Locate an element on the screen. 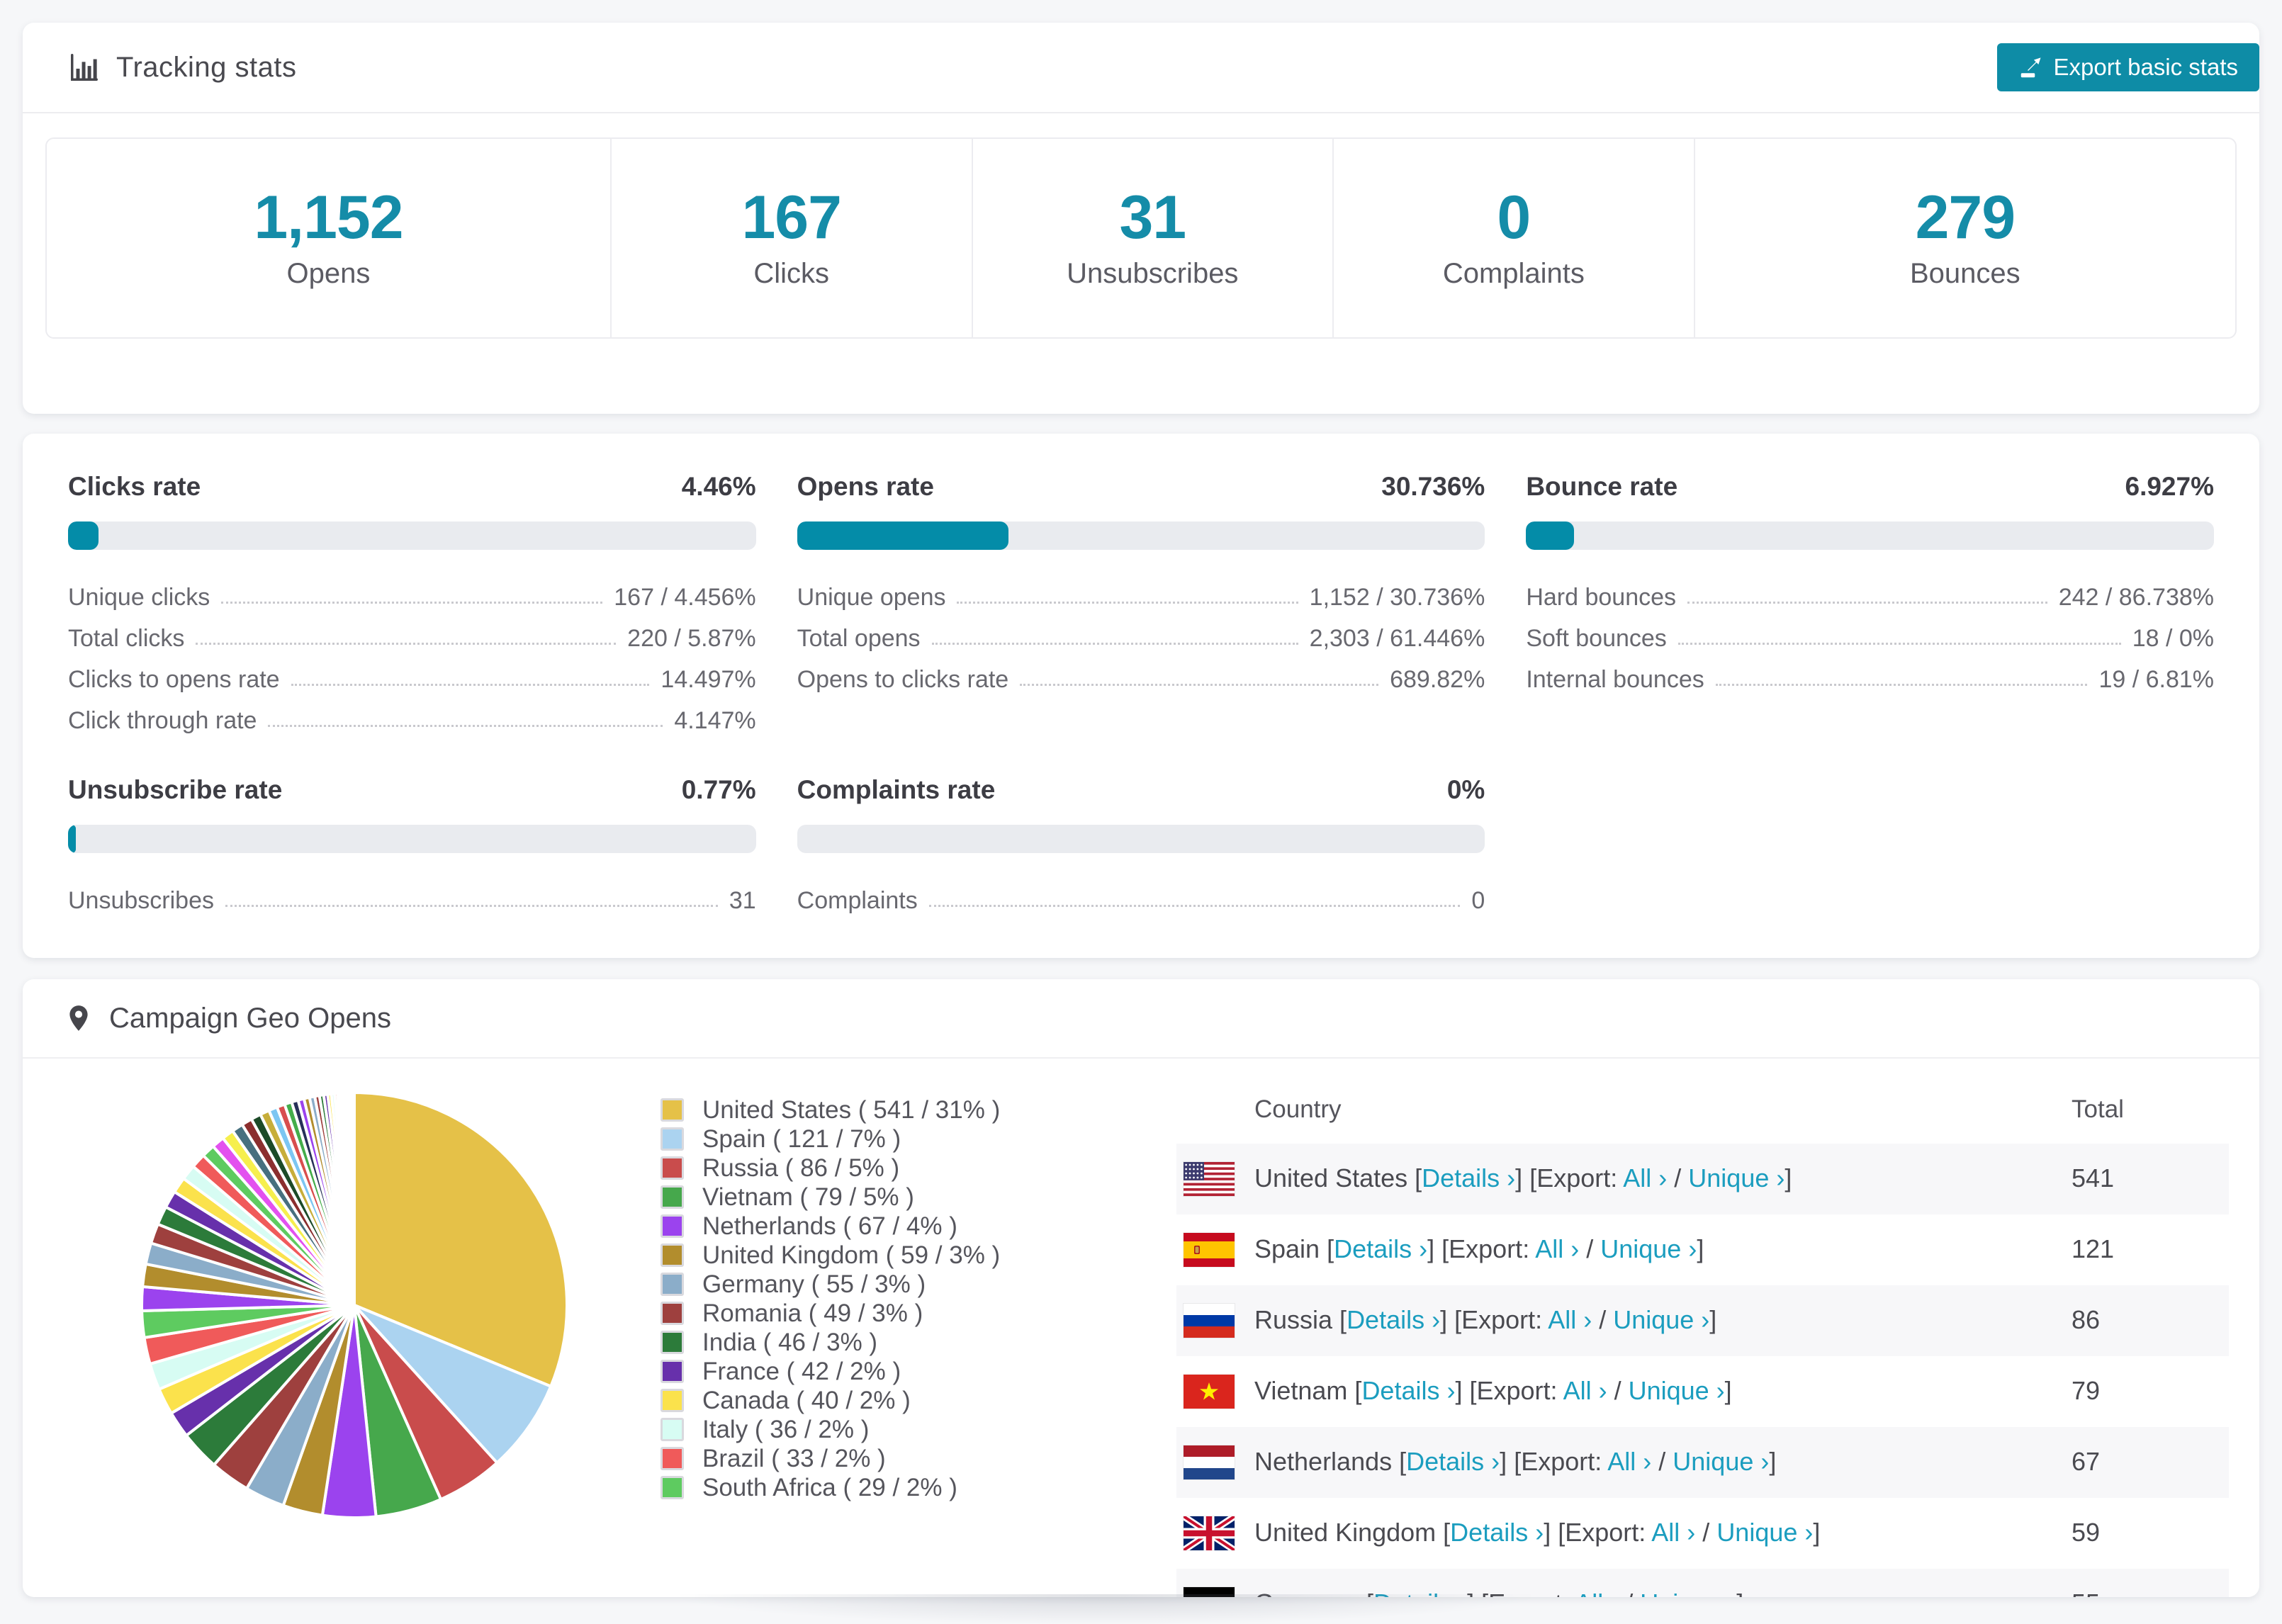 The height and width of the screenshot is (1624, 2282). bar-chart-icon is located at coordinates (85, 67).